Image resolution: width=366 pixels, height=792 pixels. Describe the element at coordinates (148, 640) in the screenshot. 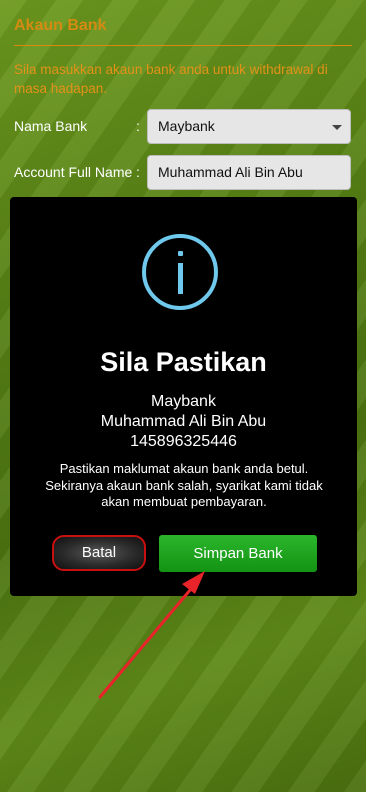

I see `arrow-shaft` at that location.